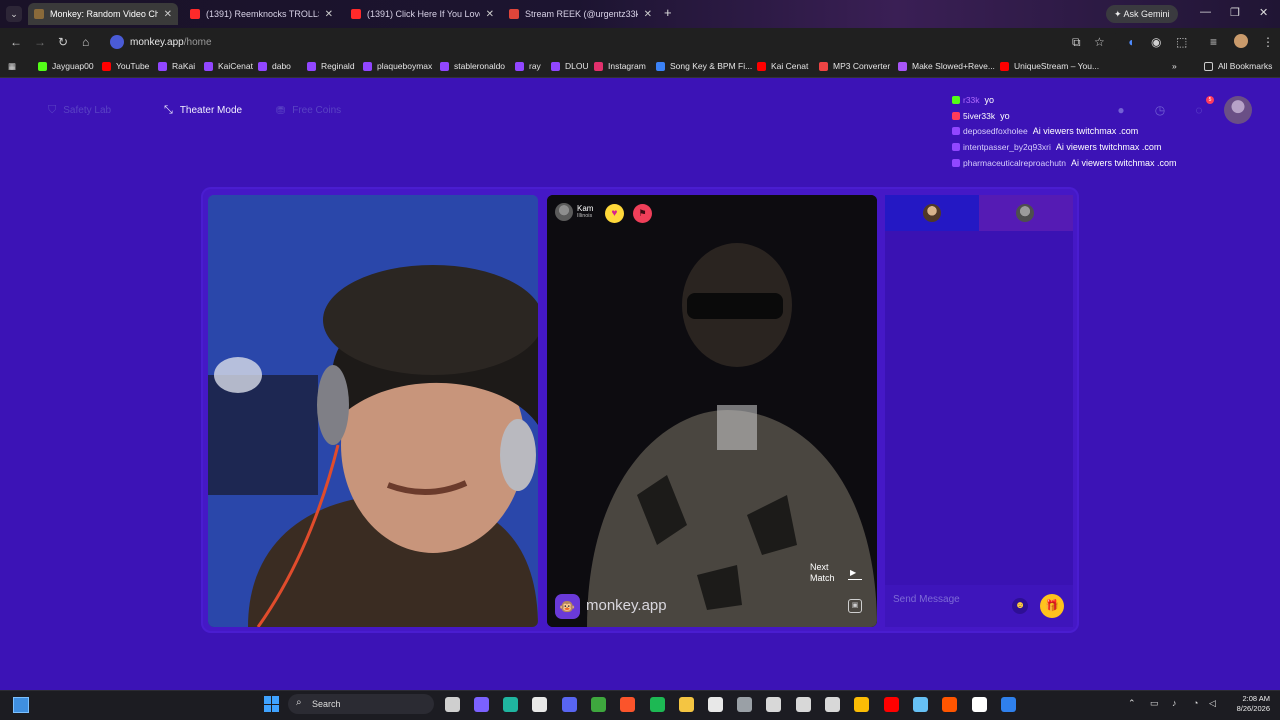 Image resolution: width=1280 pixels, height=720 pixels. What do you see at coordinates (891, 704) in the screenshot?
I see `youtube-icon` at bounding box center [891, 704].